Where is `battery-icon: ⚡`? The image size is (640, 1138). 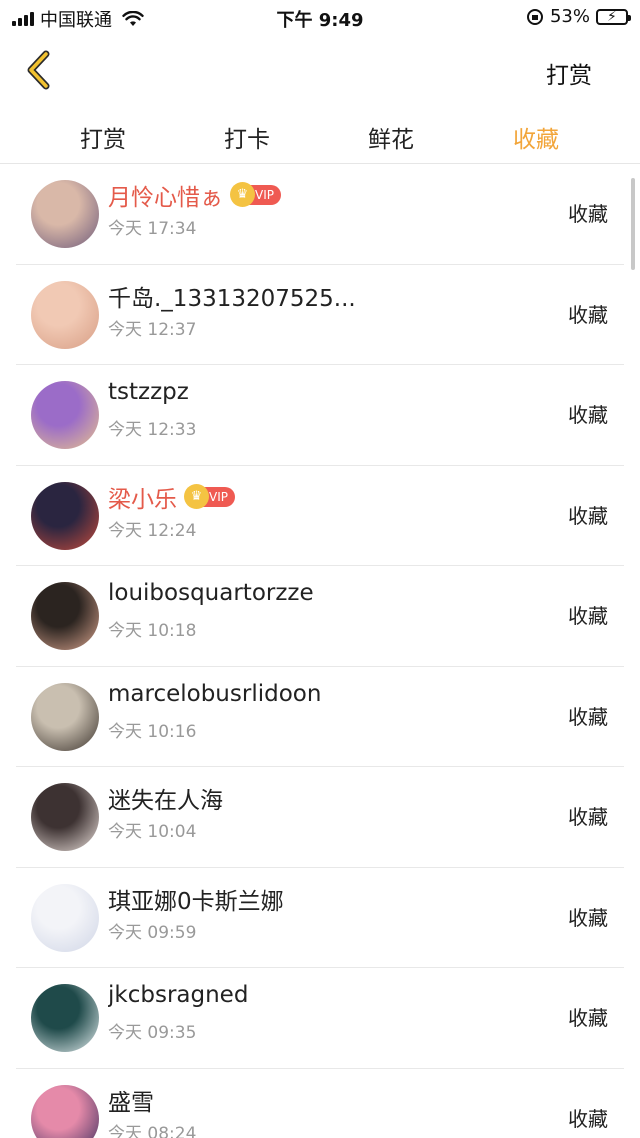
battery-icon: ⚡ is located at coordinates (613, 16).